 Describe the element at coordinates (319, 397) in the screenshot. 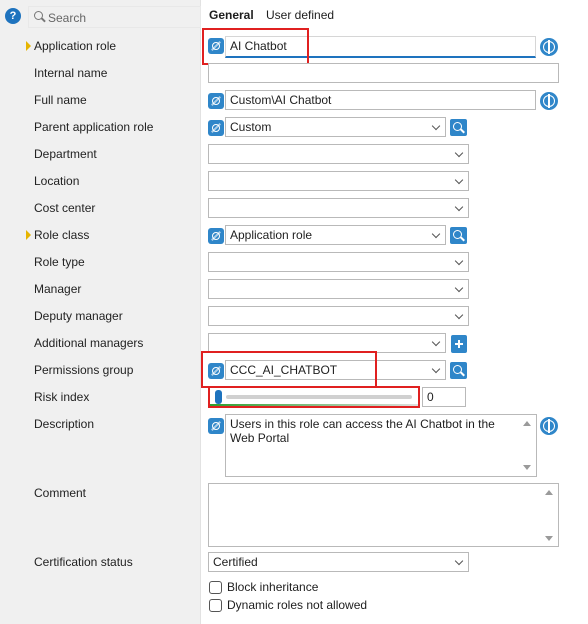

I see `risk-index-slider-track` at that location.